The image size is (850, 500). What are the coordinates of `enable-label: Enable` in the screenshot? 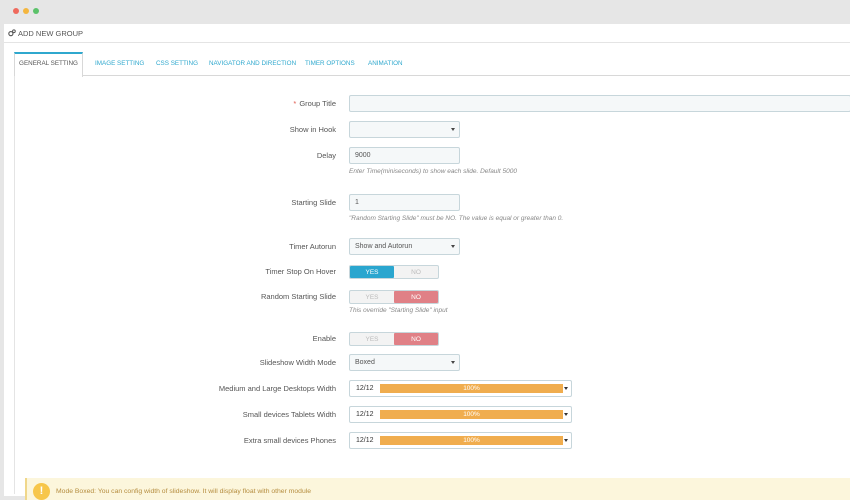 It's located at (324, 338).